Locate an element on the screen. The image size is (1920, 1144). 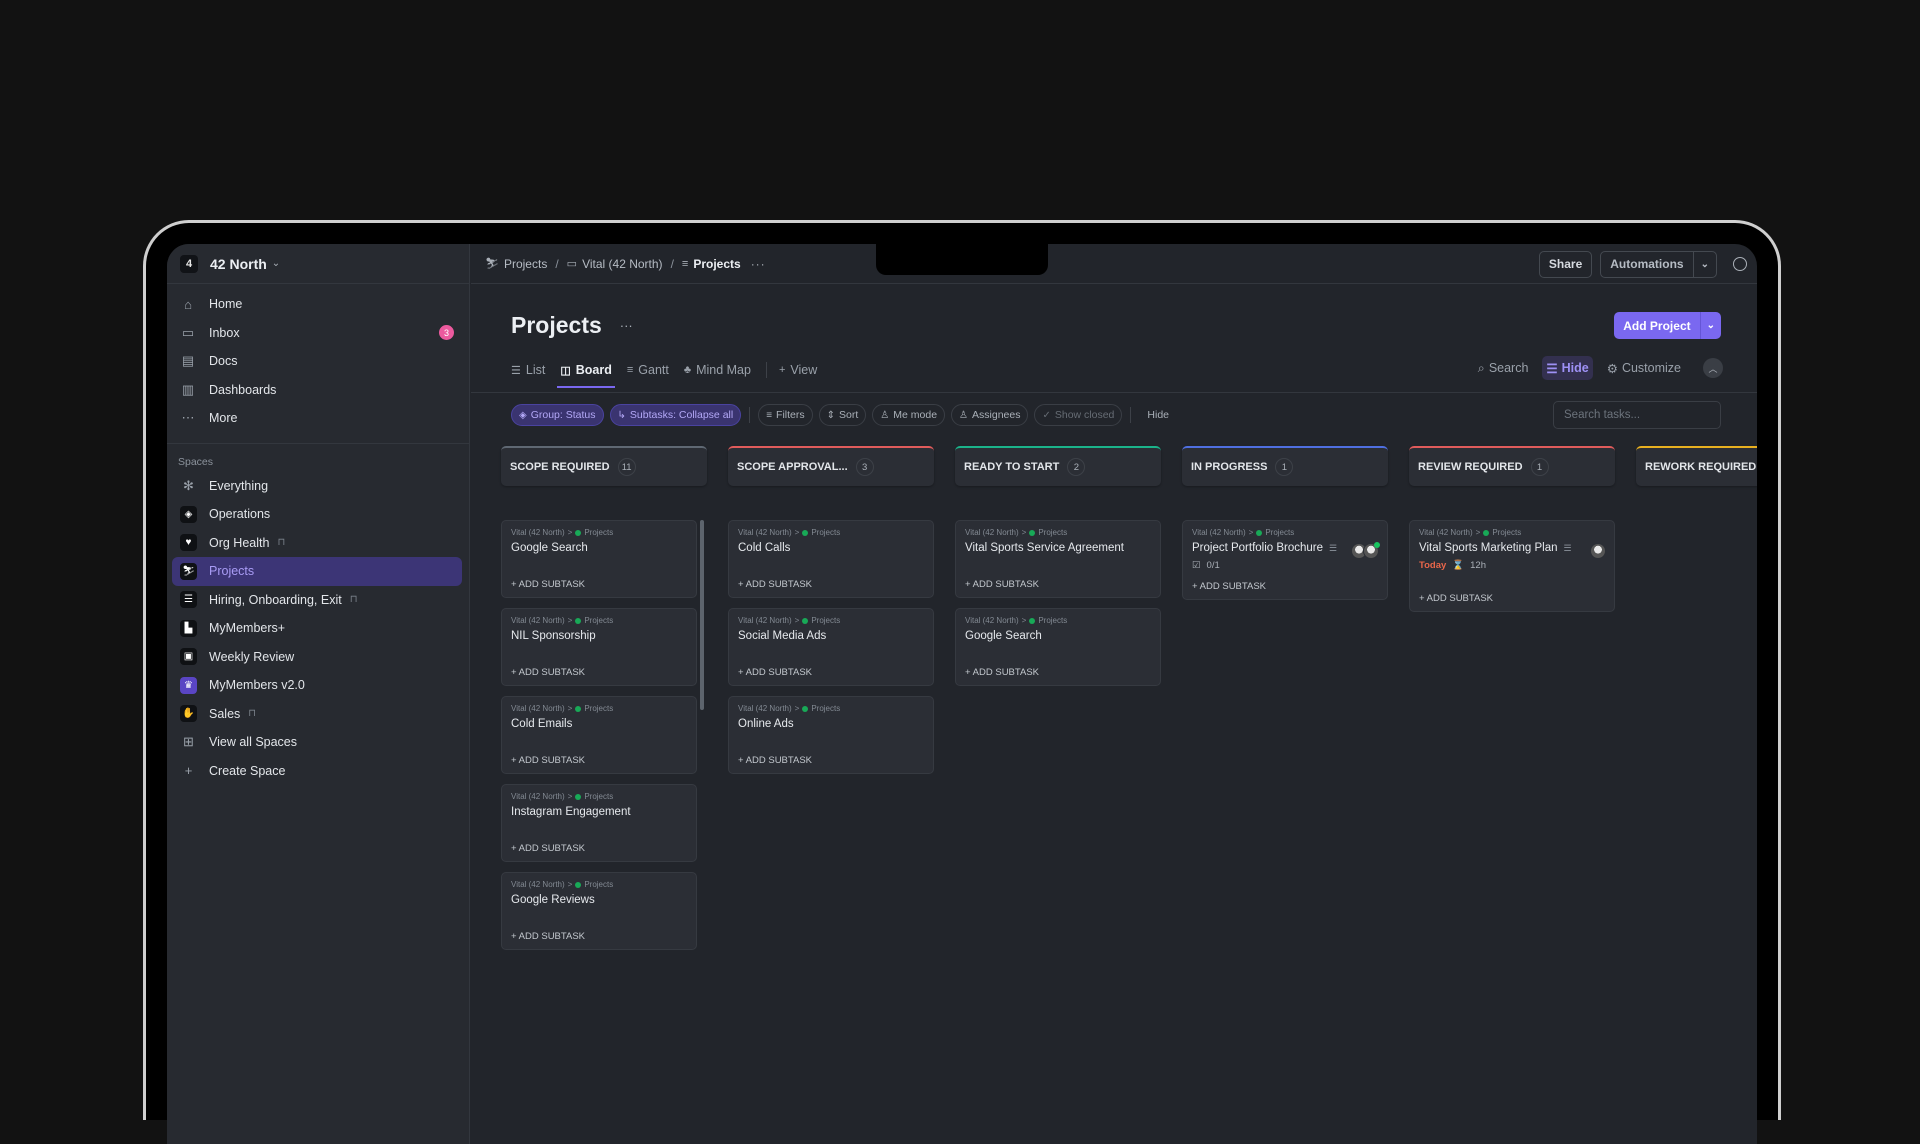
automations-button: Automations ⌄ is located at coordinates (1658, 264).